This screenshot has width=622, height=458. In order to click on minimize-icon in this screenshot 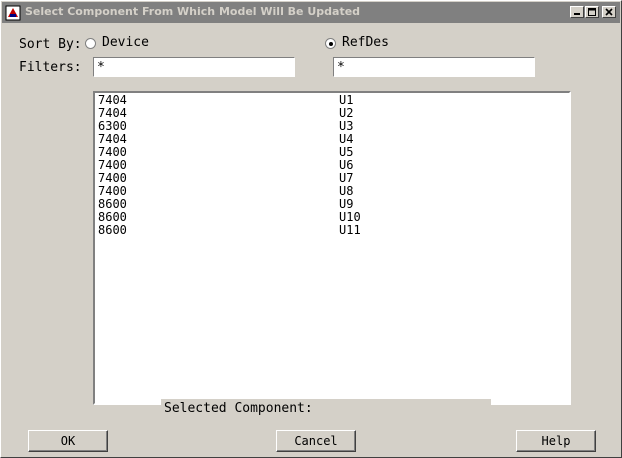, I will do `click(577, 14)`.